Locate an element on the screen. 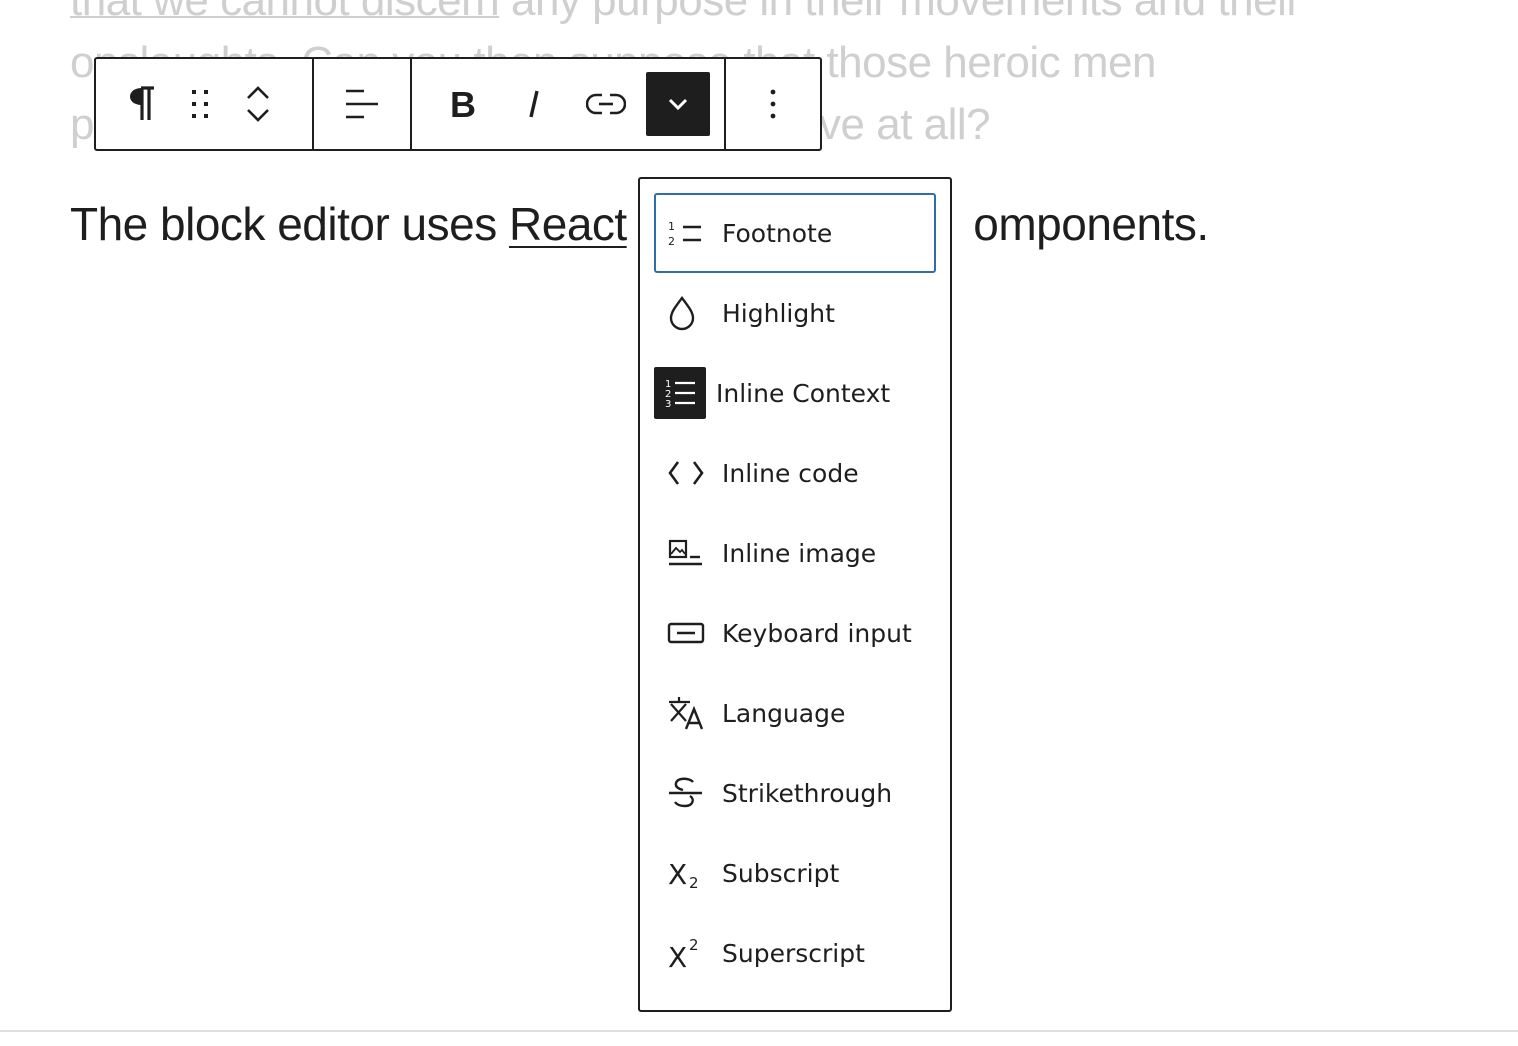 The height and width of the screenshot is (1046, 1518). menu-item-label: Strikethrough is located at coordinates (807, 793).